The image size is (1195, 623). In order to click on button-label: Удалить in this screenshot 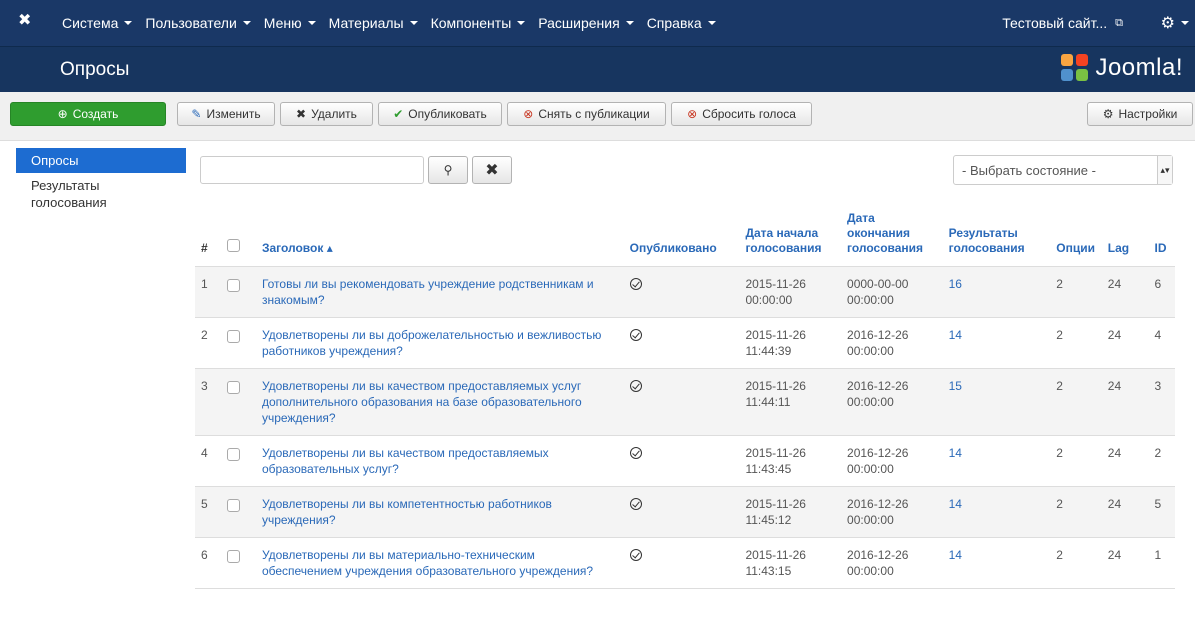, I will do `click(334, 114)`.